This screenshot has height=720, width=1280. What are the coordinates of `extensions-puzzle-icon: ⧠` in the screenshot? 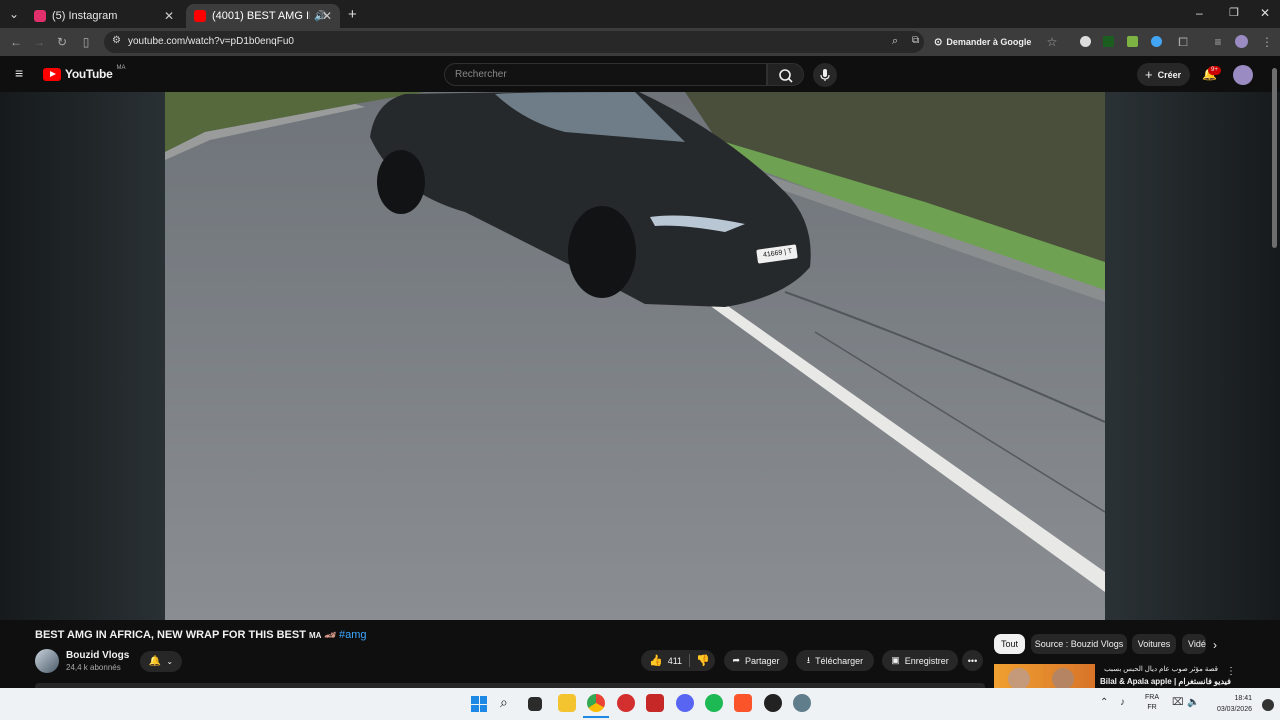 It's located at (1183, 42).